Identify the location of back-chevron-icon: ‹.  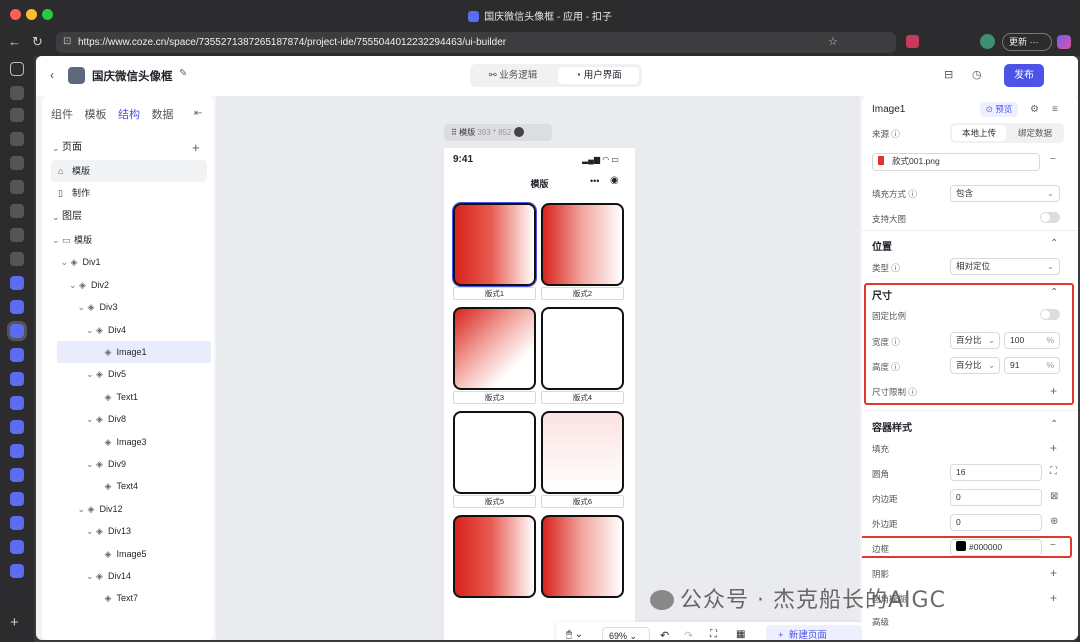
(52, 75).